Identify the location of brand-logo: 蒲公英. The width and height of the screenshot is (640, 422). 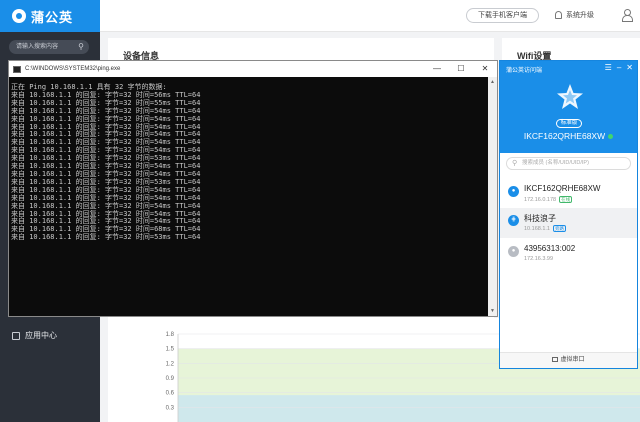
(50, 16).